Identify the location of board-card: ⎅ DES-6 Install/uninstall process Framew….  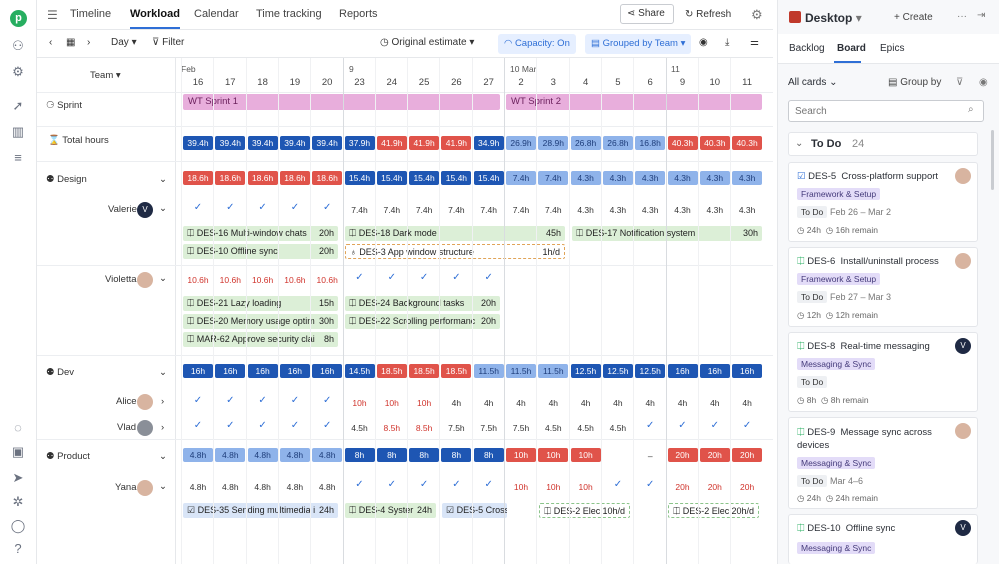
(883, 287).